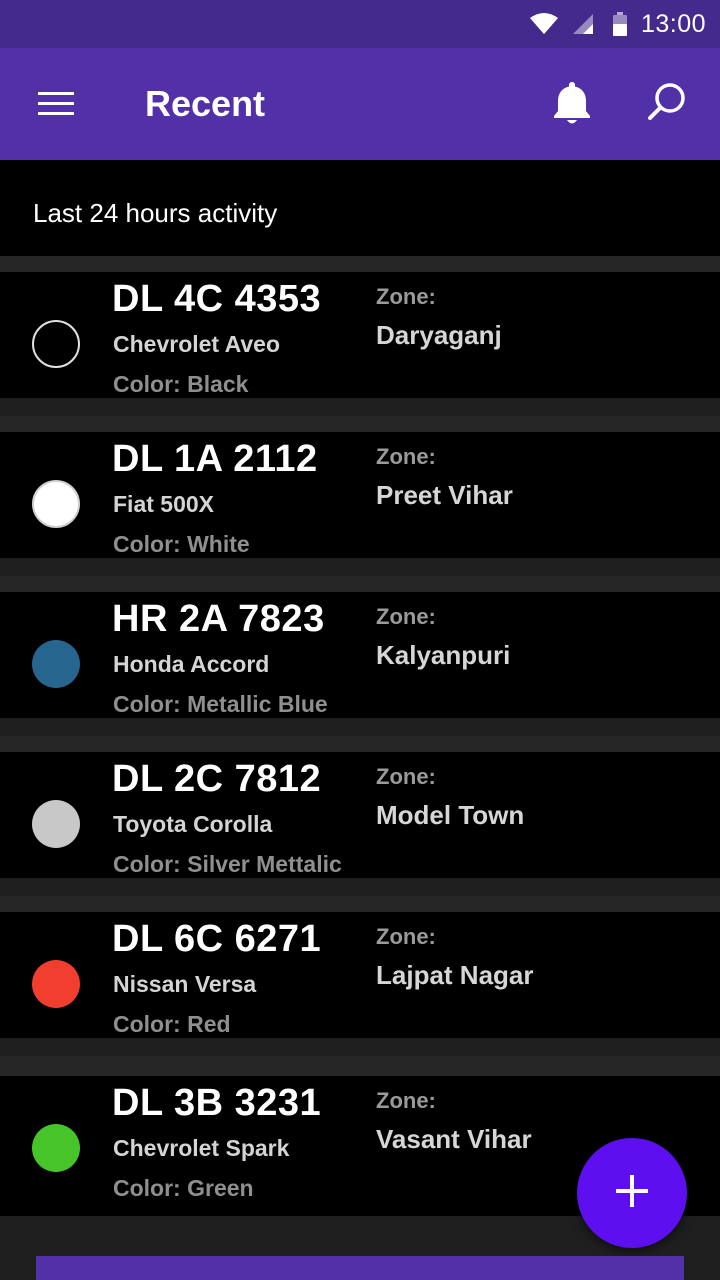 The image size is (720, 1280). Describe the element at coordinates (668, 106) in the screenshot. I see `search-icon` at that location.